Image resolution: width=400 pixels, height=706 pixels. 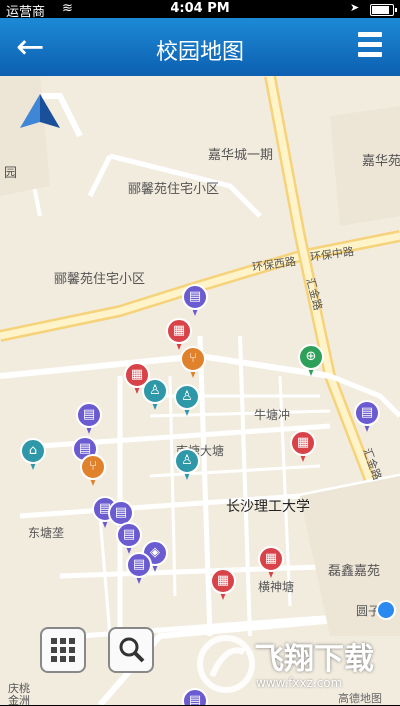 What do you see at coordinates (226, 664) in the screenshot?
I see `watermark-emblem-icon` at bounding box center [226, 664].